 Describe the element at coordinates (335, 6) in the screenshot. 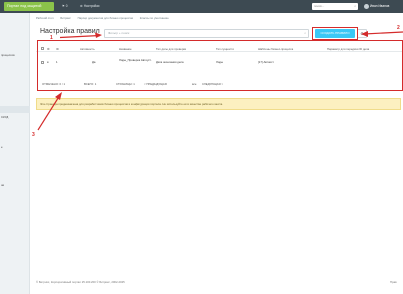

I see `top-search-input: поиск... ⌕` at that location.